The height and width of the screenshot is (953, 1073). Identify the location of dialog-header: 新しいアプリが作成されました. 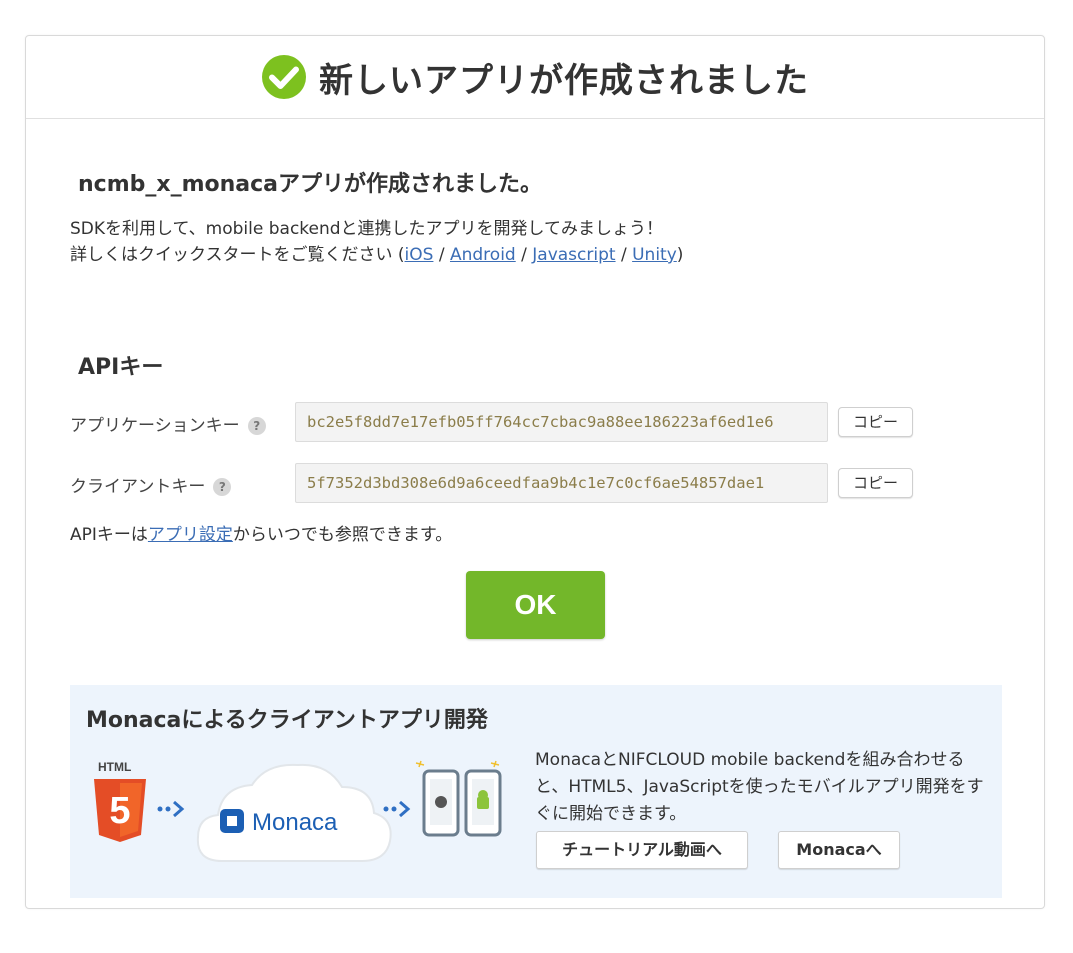
(535, 77).